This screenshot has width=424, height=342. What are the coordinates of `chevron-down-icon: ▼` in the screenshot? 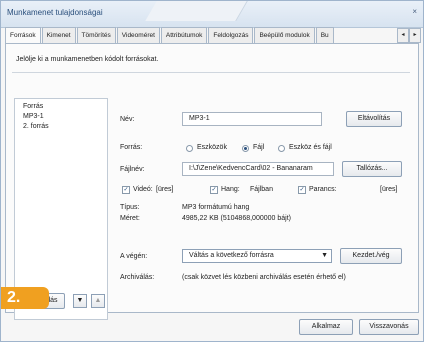 It's located at (324, 256).